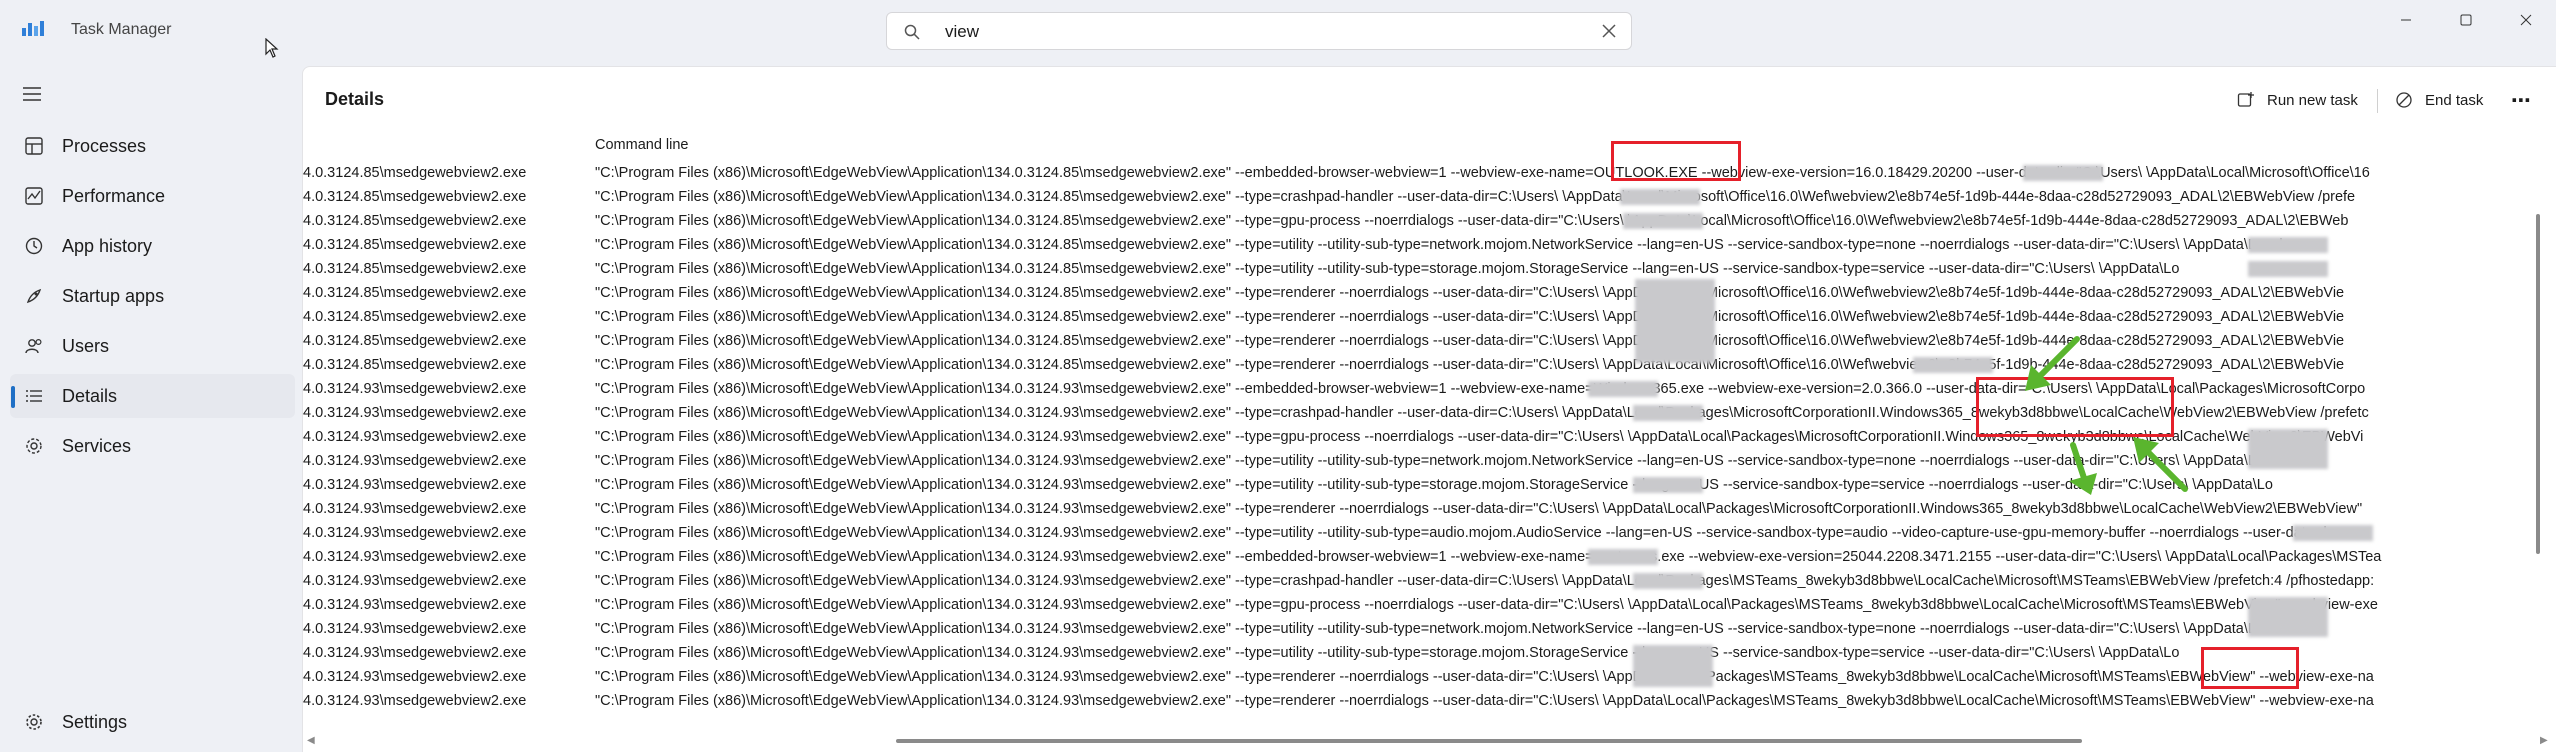 The width and height of the screenshot is (2556, 752). I want to click on run-new-task-label: Run new task, so click(2312, 100).